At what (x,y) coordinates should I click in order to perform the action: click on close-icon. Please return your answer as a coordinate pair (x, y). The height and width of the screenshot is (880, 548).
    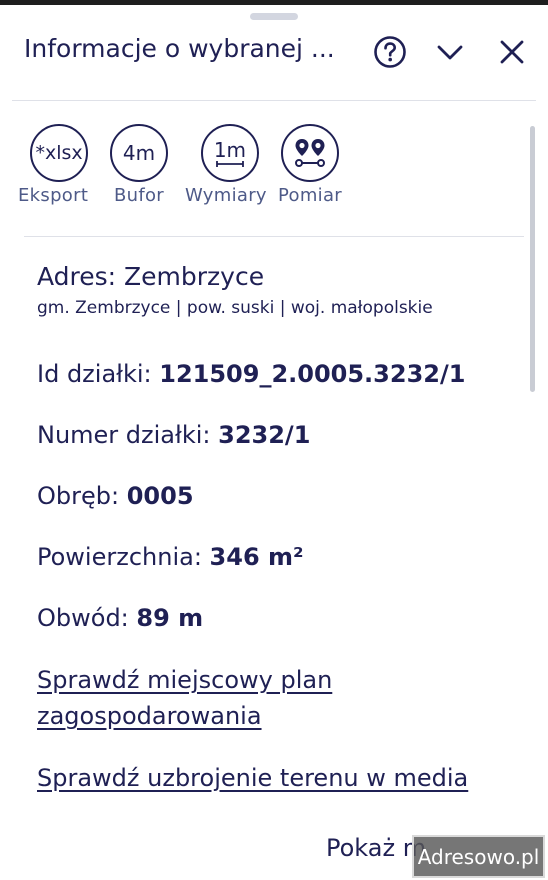
    Looking at the image, I should click on (512, 52).